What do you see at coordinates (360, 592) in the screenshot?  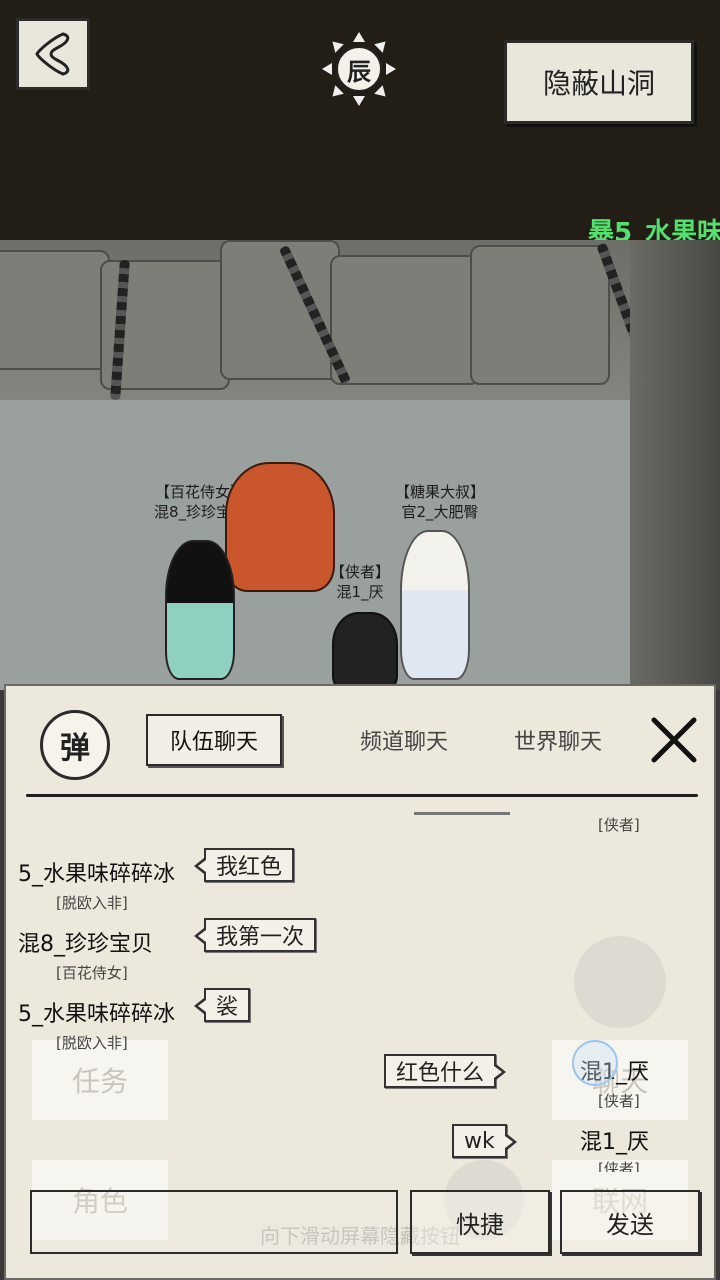 I see `npc-name: 混1_厌` at bounding box center [360, 592].